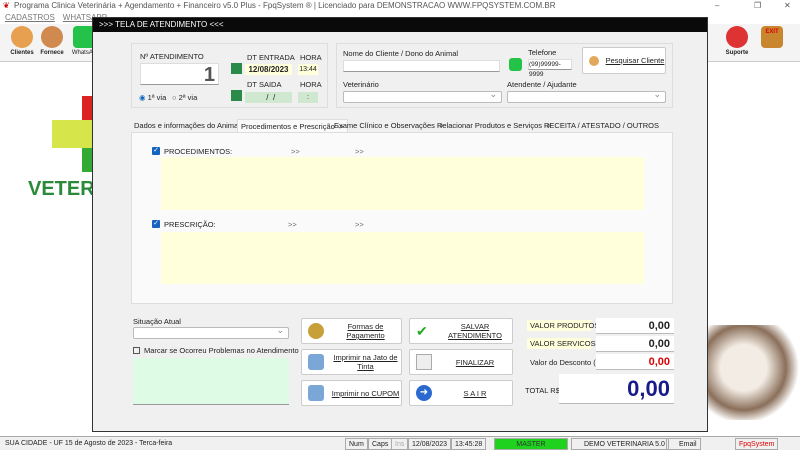 This screenshot has height=450, width=800. Describe the element at coordinates (461, 362) in the screenshot. I see `finalizar-button: FINALIZAR` at that location.